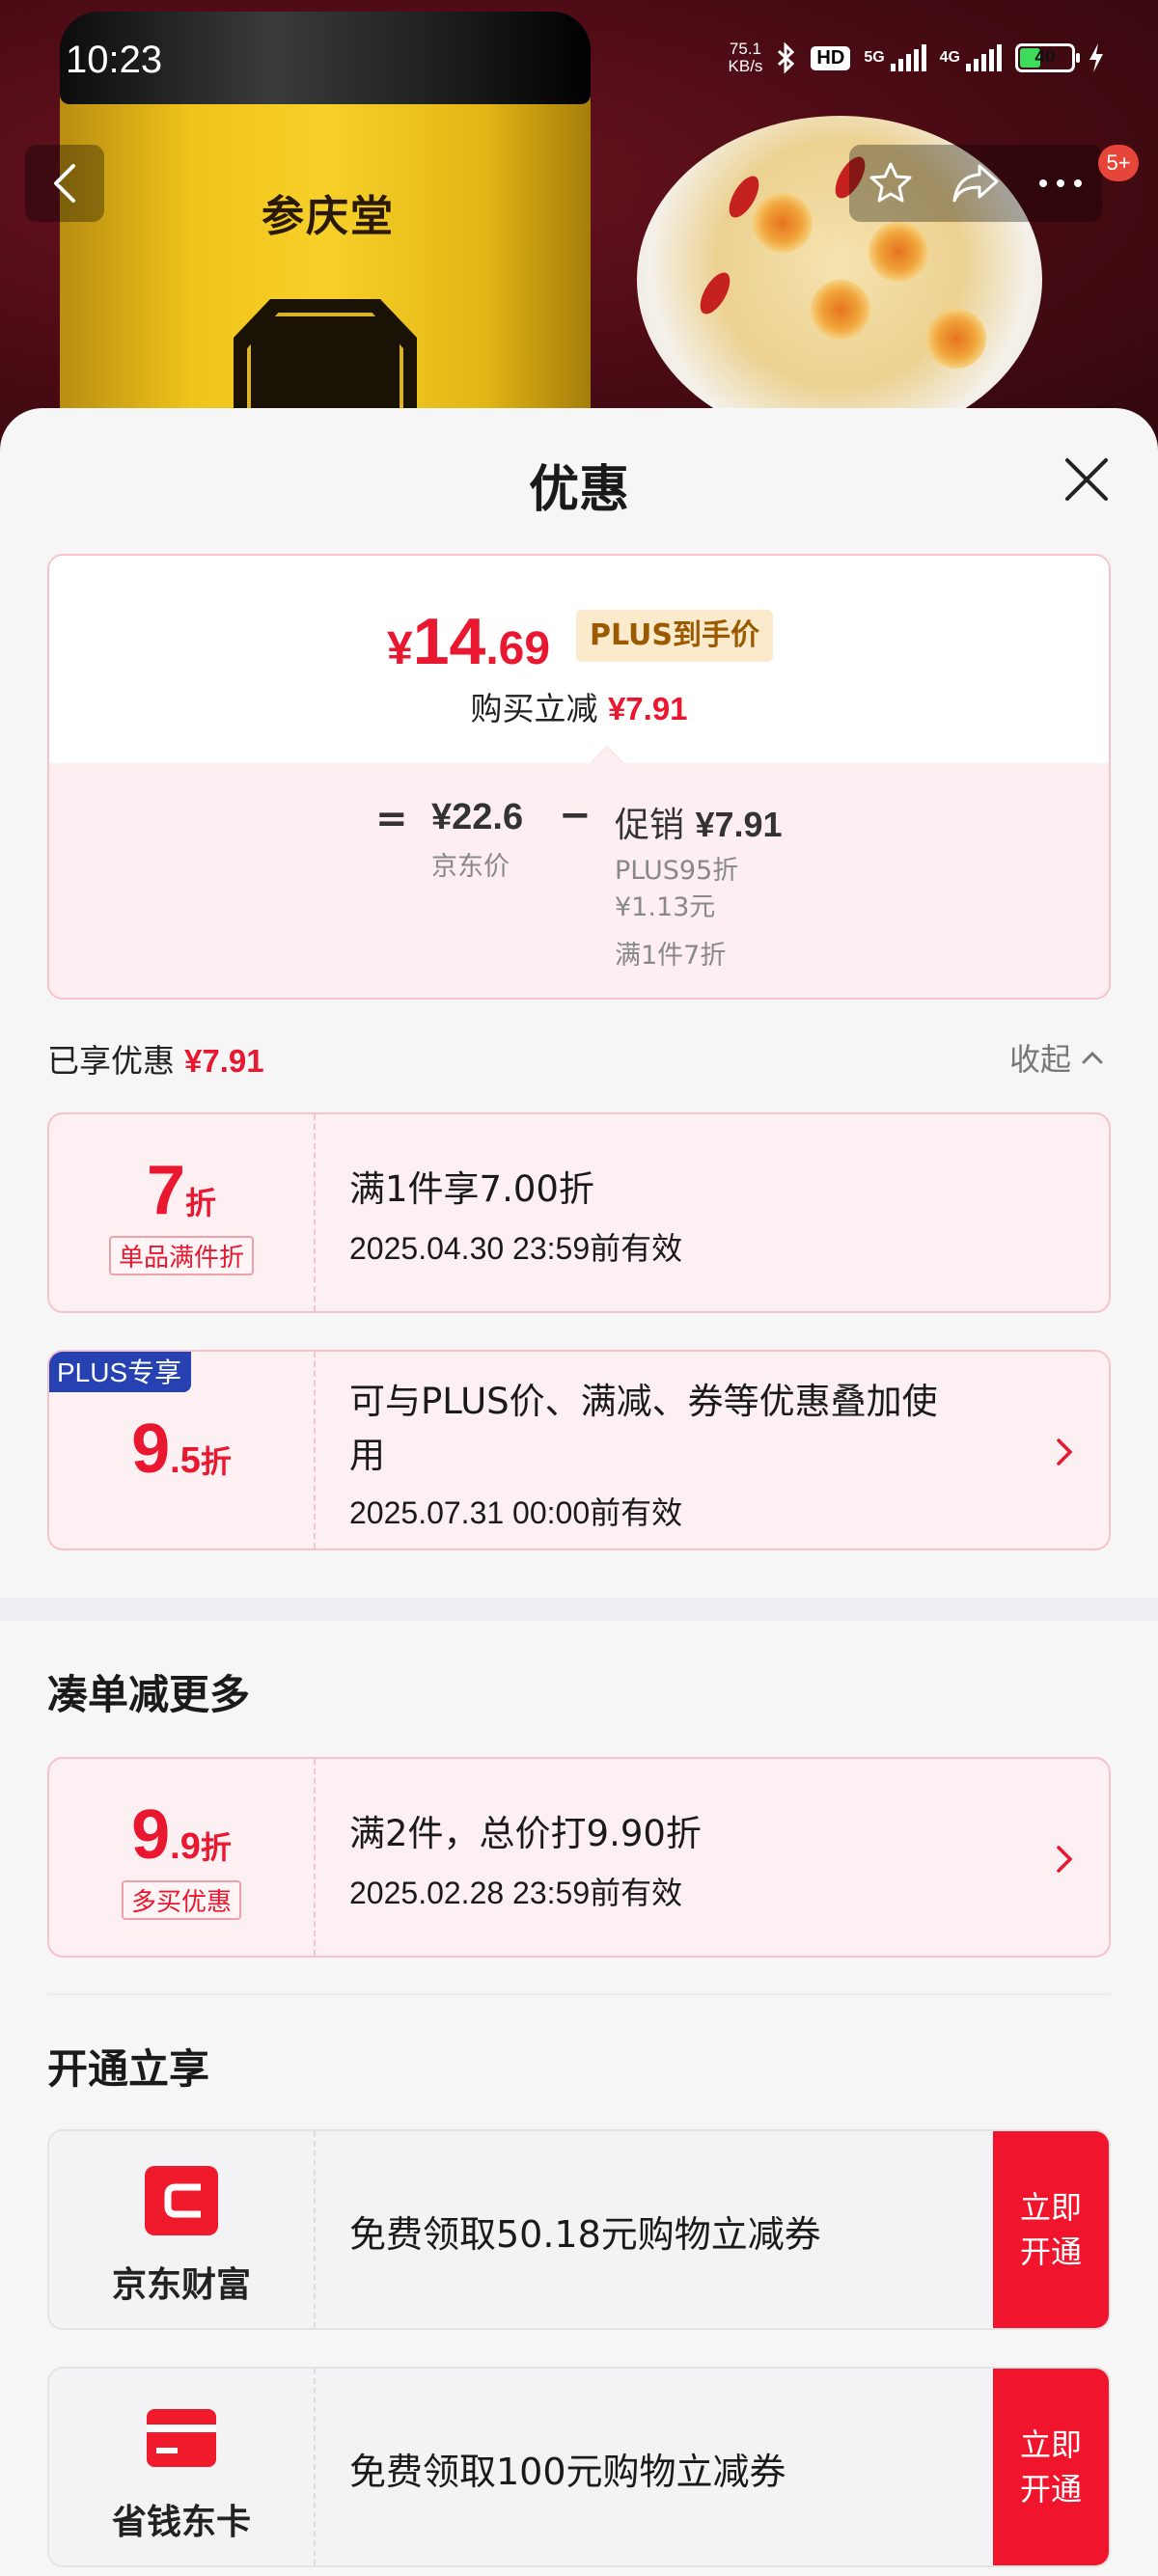 The image size is (1158, 2576). Describe the element at coordinates (181, 1255) in the screenshot. I see `coupon-type-tag: 单品满件折` at that location.